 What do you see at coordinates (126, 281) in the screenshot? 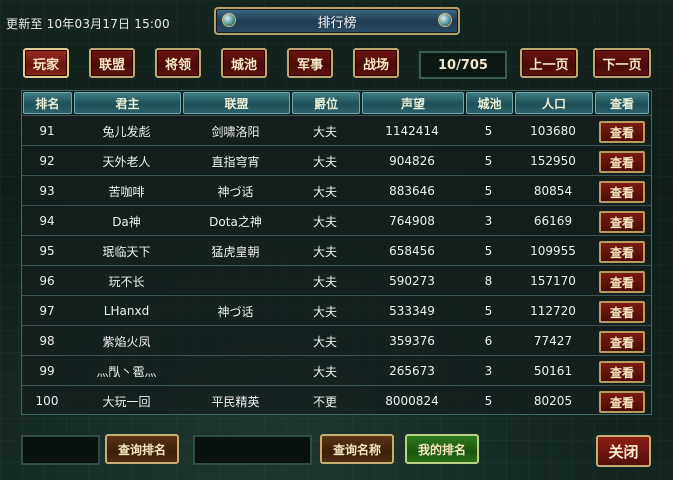
I see `lord-cell: 玩不长` at bounding box center [126, 281].